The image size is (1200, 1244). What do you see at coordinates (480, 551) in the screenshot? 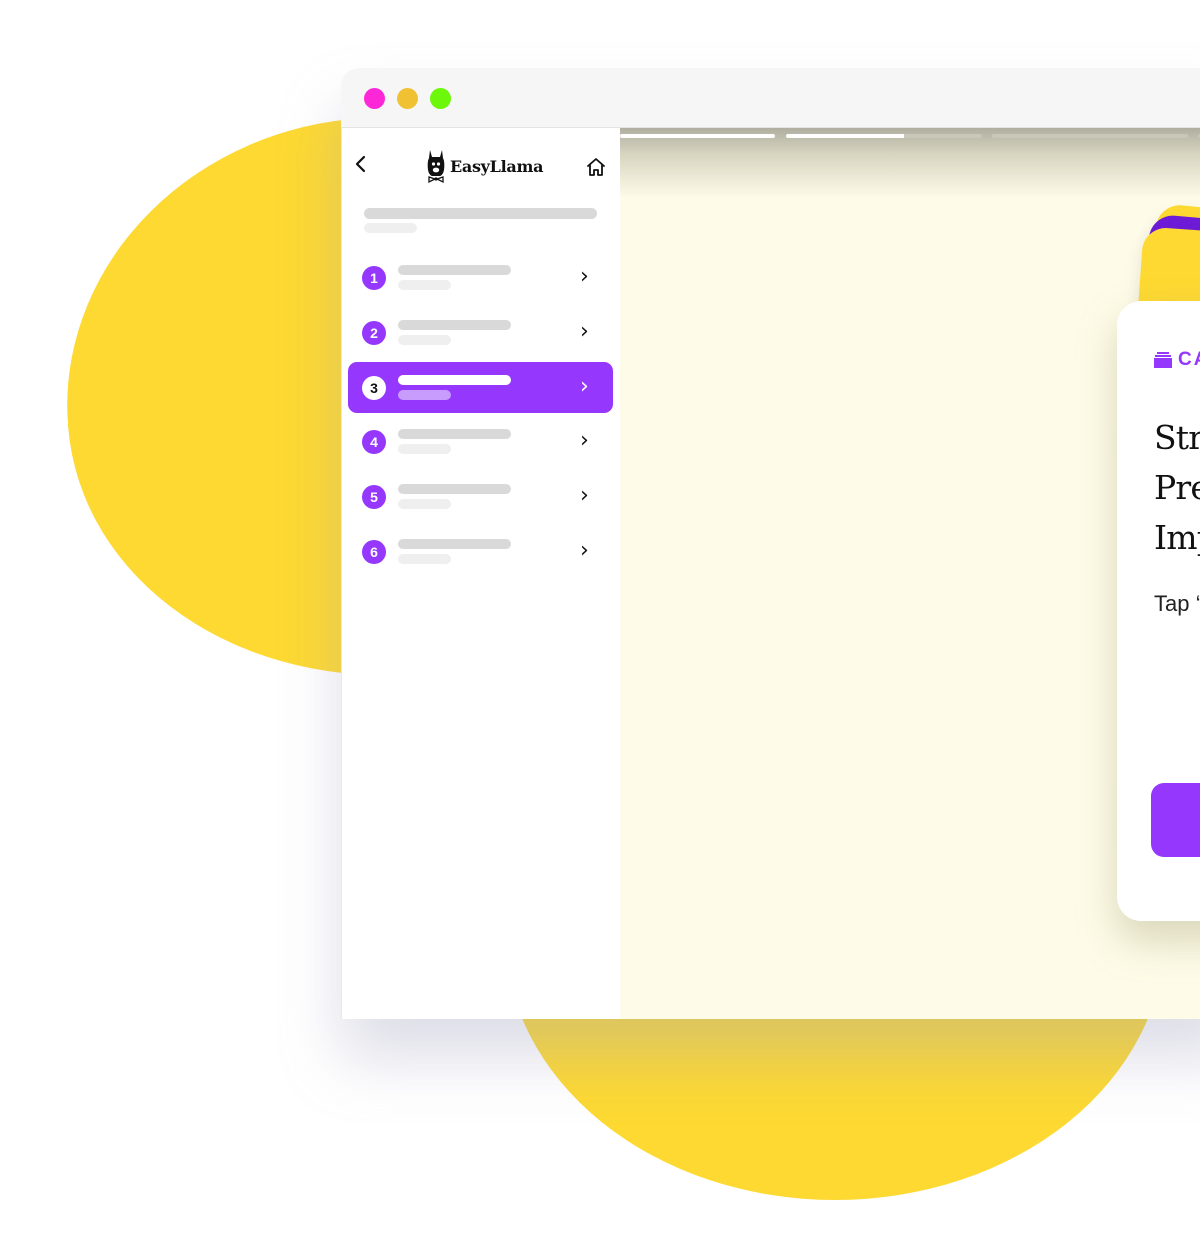
I see `module-item-6: 6 ›` at bounding box center [480, 551].